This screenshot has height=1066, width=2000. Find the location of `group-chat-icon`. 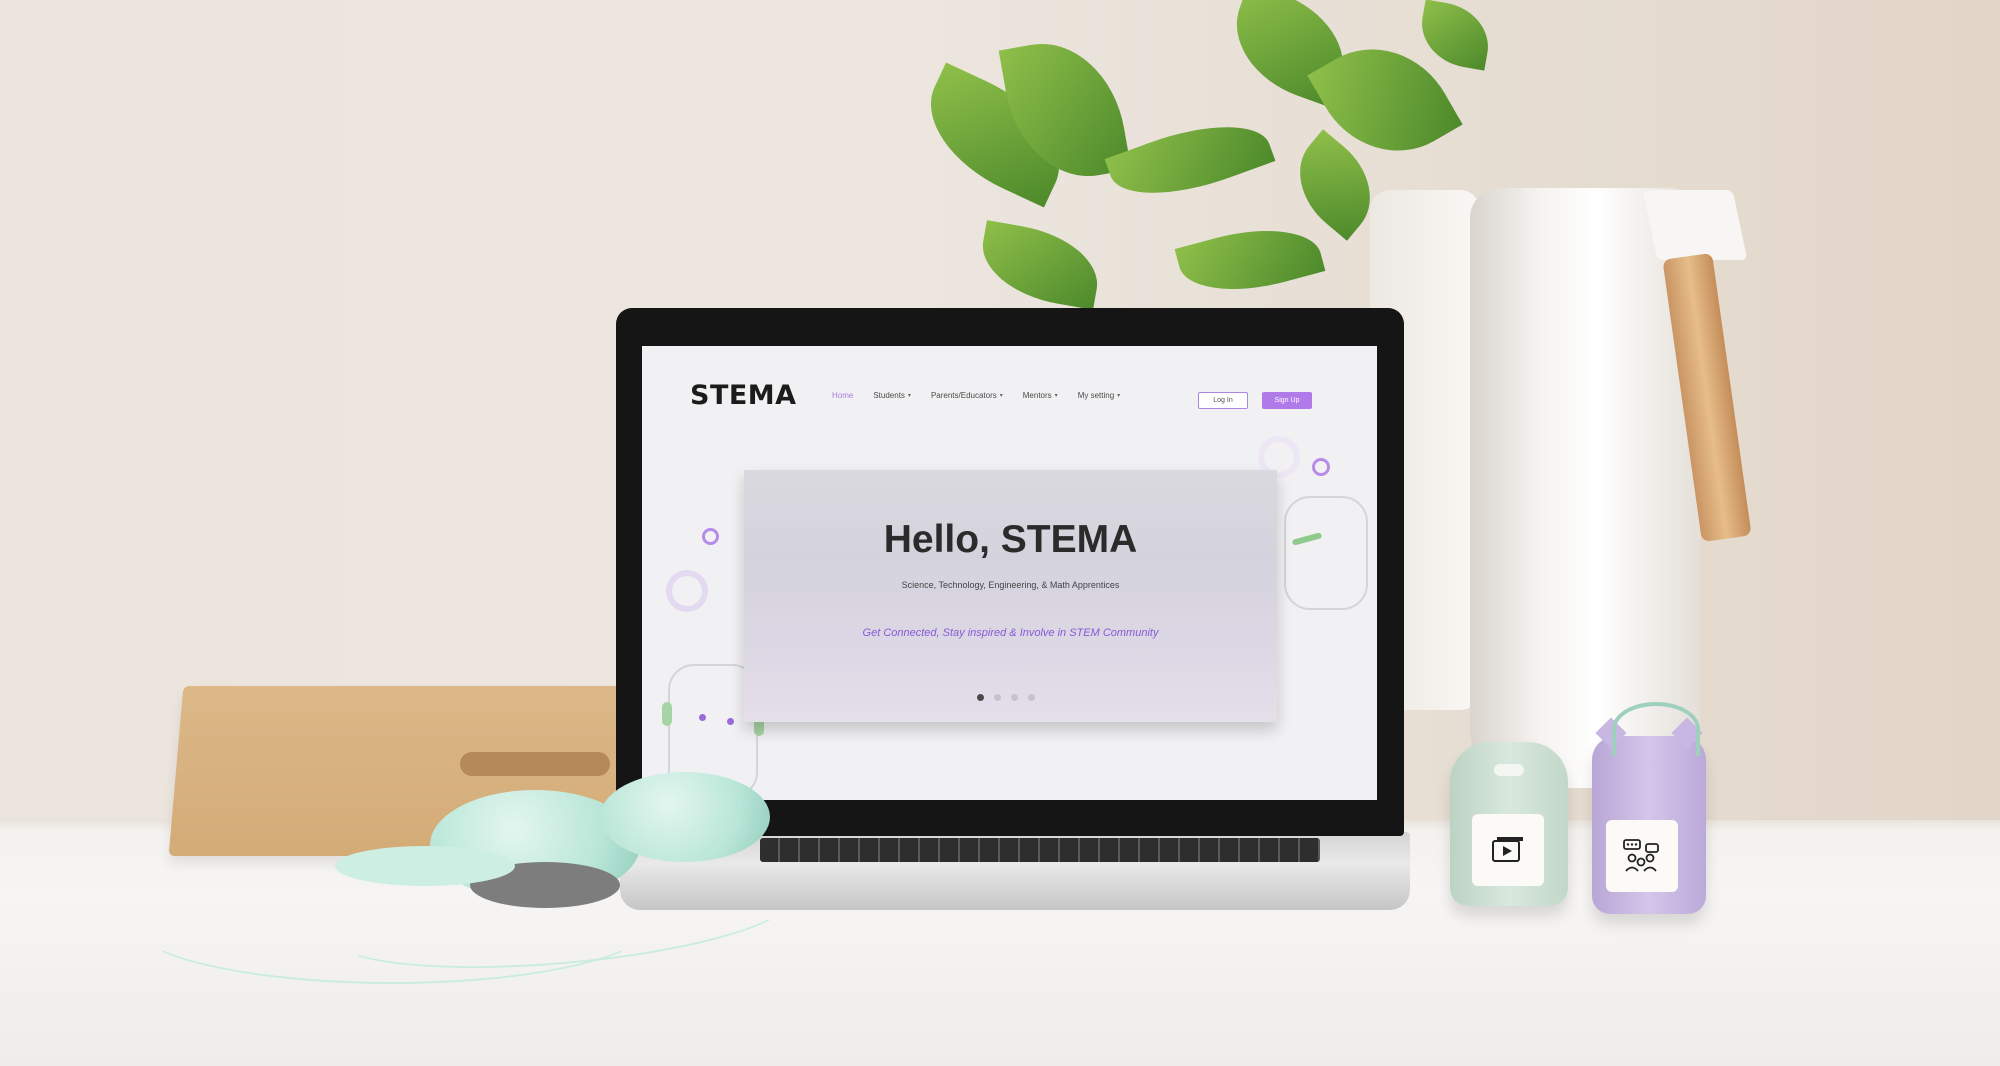

group-chat-icon is located at coordinates (1641, 855).